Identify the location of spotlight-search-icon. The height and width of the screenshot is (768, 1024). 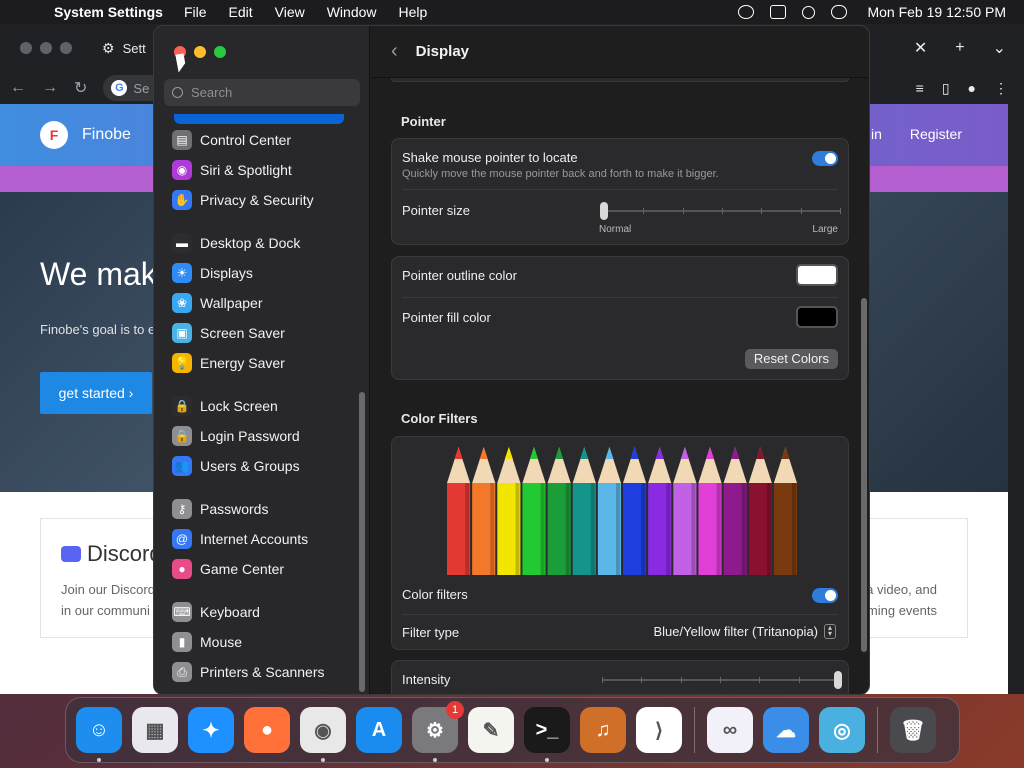
(809, 12).